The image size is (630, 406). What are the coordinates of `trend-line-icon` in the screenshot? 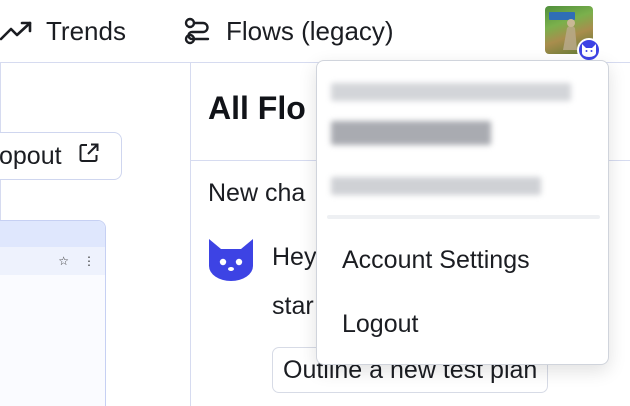 It's located at (17, 31).